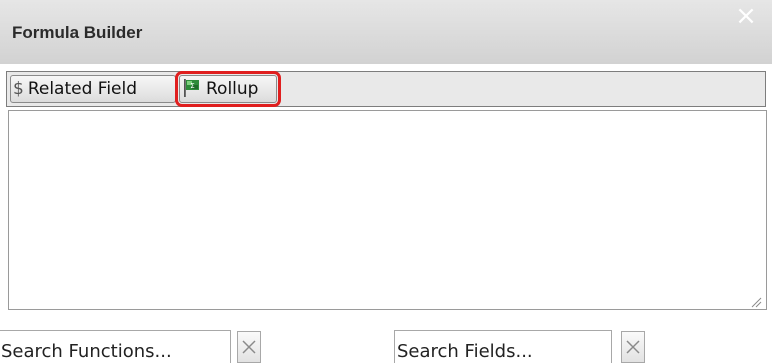 This screenshot has height=363, width=772. What do you see at coordinates (386, 89) in the screenshot?
I see `formula-toolbar: $ Related Field Σ Rollup` at bounding box center [386, 89].